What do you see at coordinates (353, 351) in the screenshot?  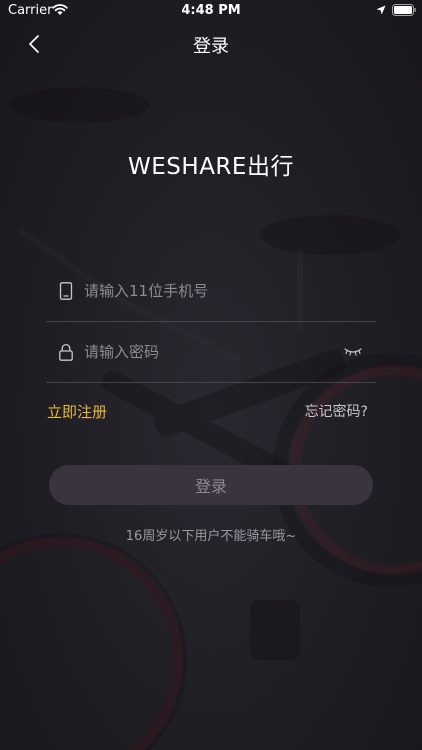 I see `eye-closed-icon` at bounding box center [353, 351].